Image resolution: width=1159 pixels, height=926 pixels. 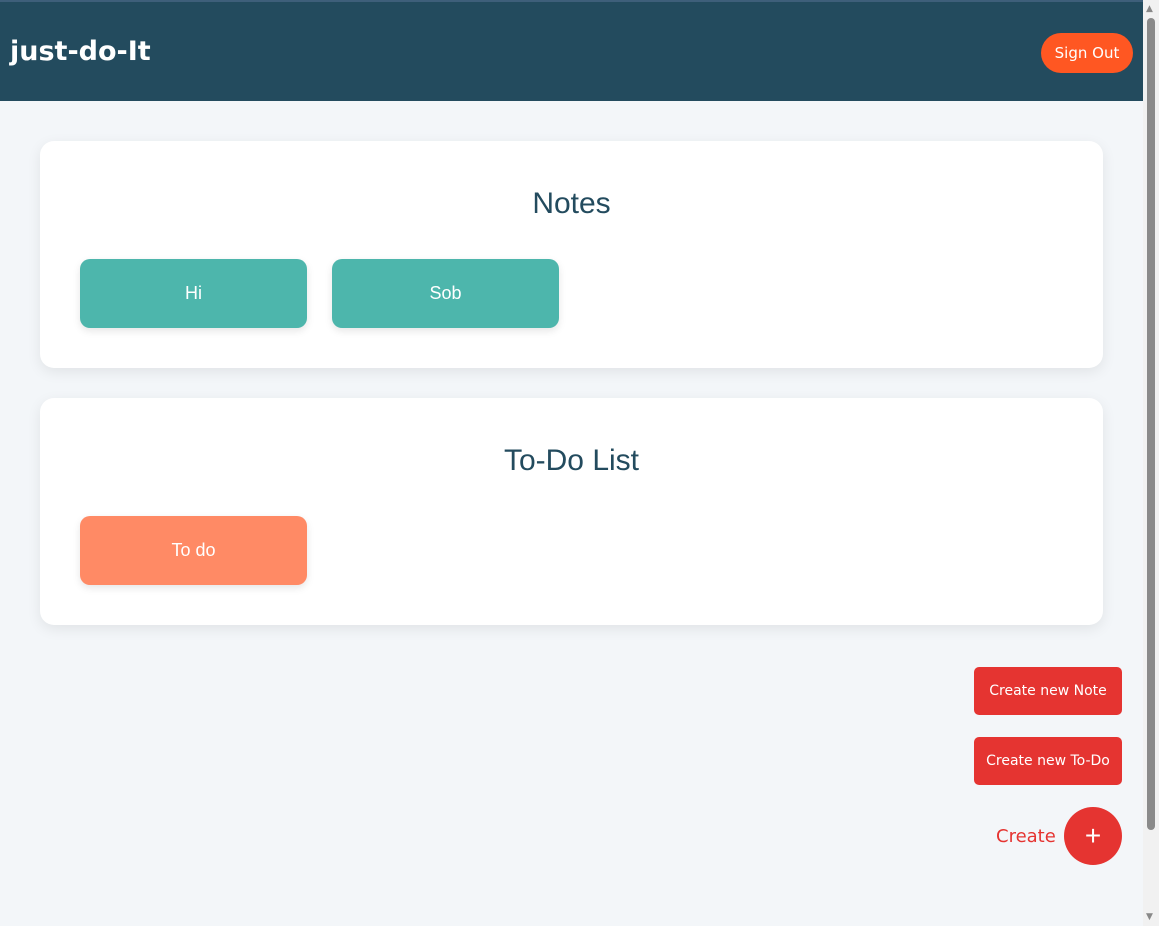 I want to click on notes-title: Notes, so click(x=571, y=203).